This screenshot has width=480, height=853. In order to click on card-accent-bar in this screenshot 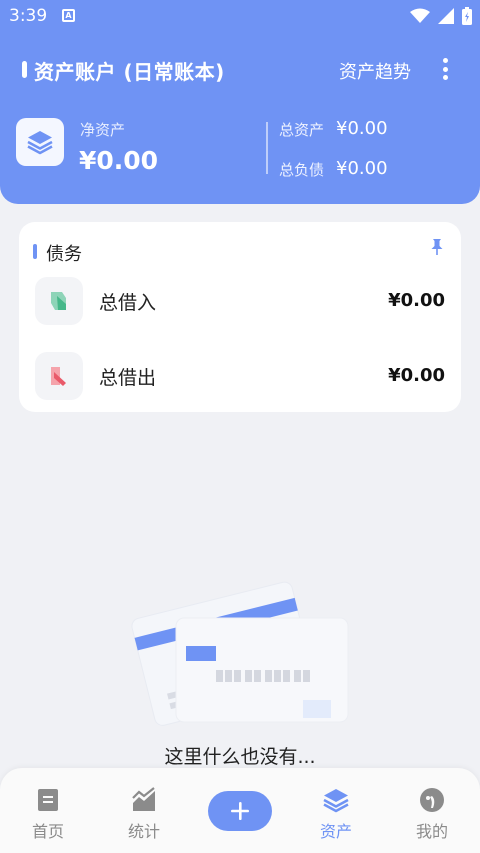, I will do `click(35, 251)`.